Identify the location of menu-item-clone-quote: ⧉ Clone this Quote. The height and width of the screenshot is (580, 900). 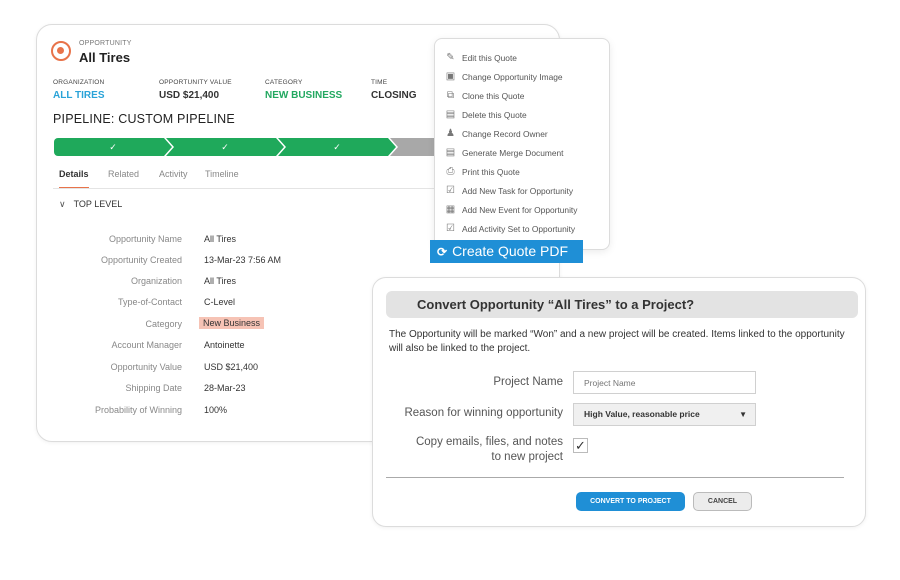
(527, 97).